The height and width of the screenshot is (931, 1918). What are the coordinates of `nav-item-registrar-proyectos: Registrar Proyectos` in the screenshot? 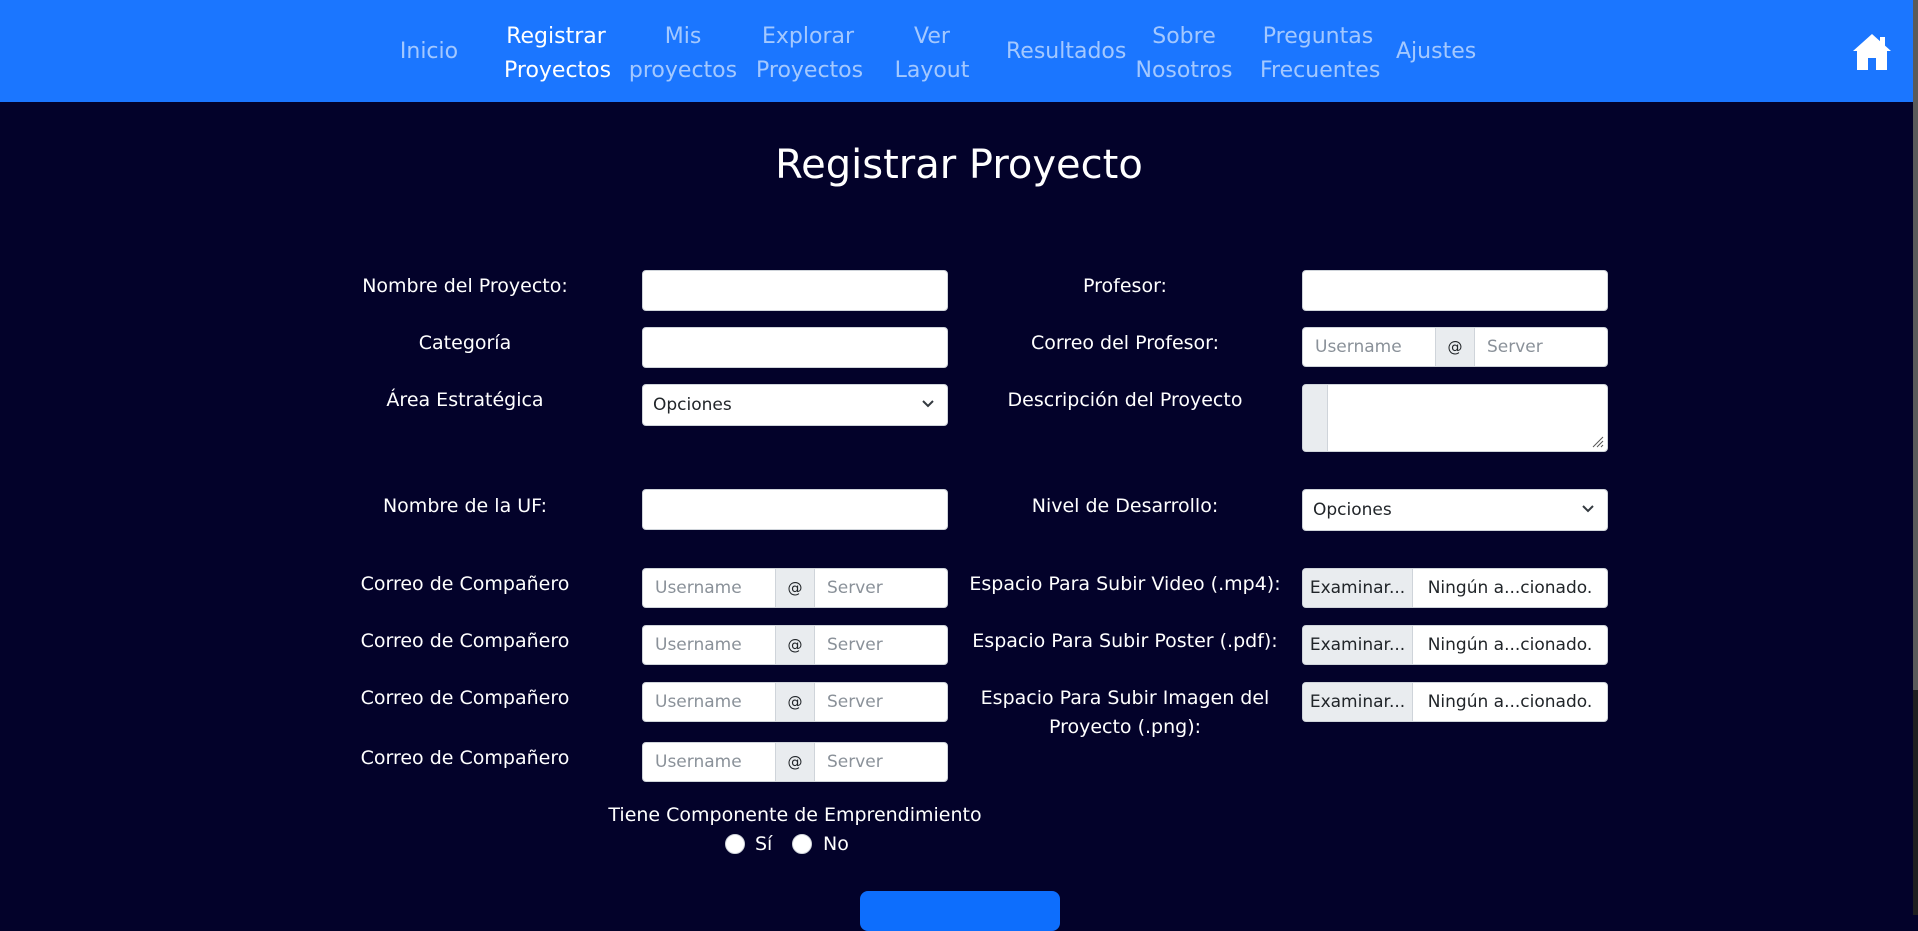 It's located at (557, 52).